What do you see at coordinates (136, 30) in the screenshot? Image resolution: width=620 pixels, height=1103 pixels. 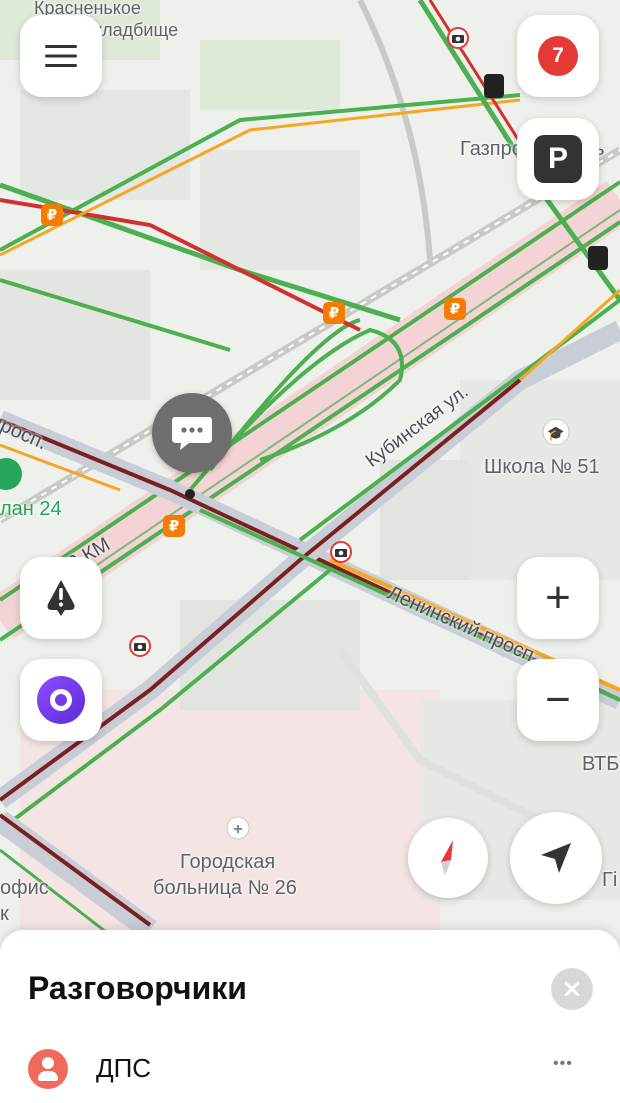 I see `cemetery-label-2: кладбище` at bounding box center [136, 30].